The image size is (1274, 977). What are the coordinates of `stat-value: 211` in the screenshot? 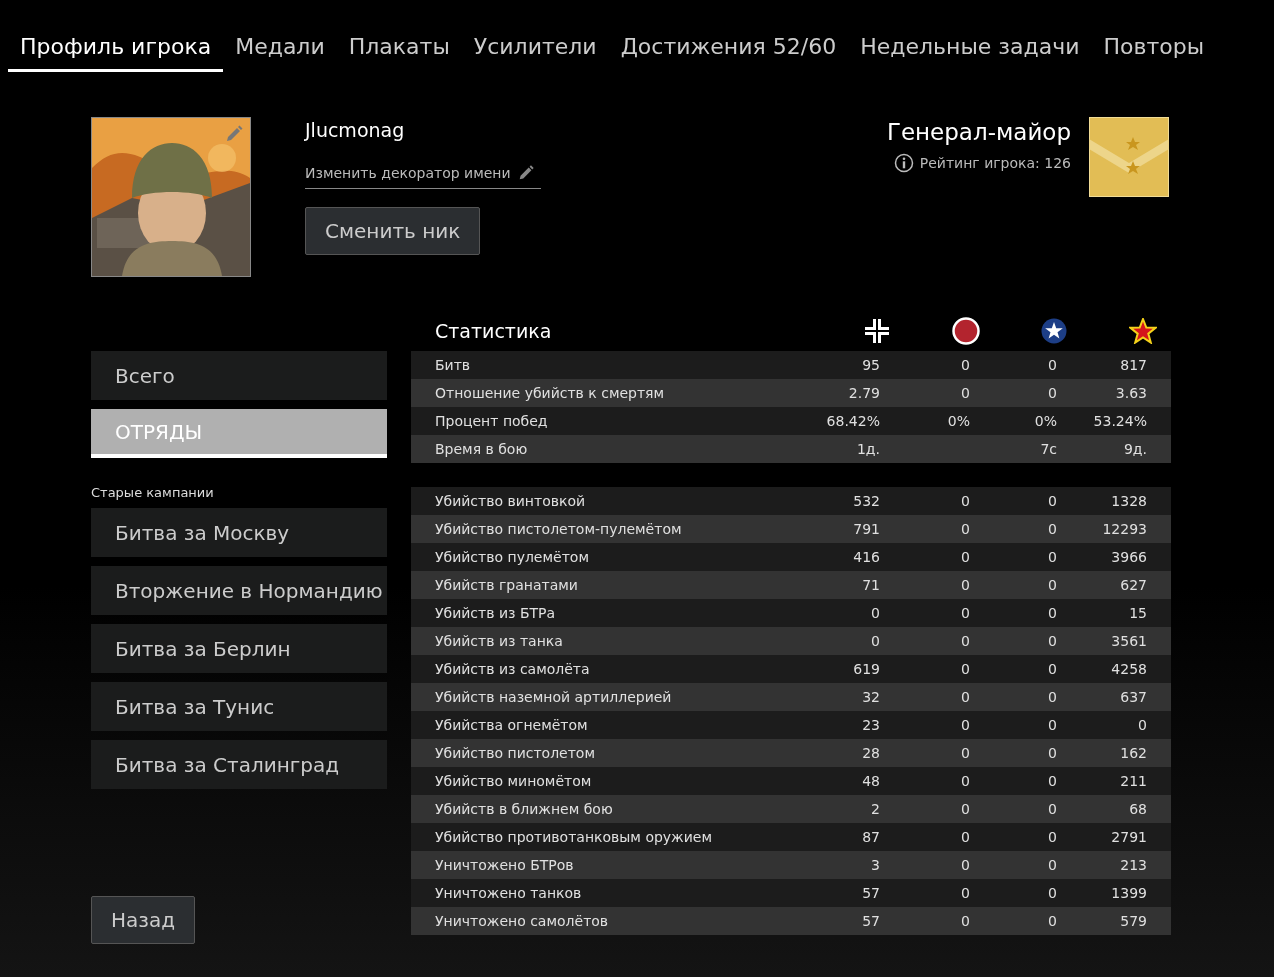 It's located at (1133, 781).